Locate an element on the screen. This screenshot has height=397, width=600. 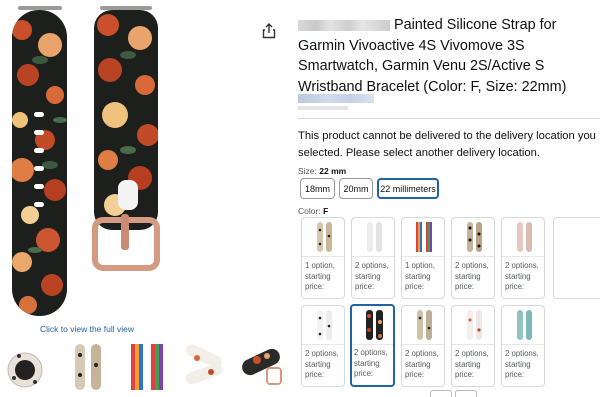
brand-blur-redaction is located at coordinates (344, 25).